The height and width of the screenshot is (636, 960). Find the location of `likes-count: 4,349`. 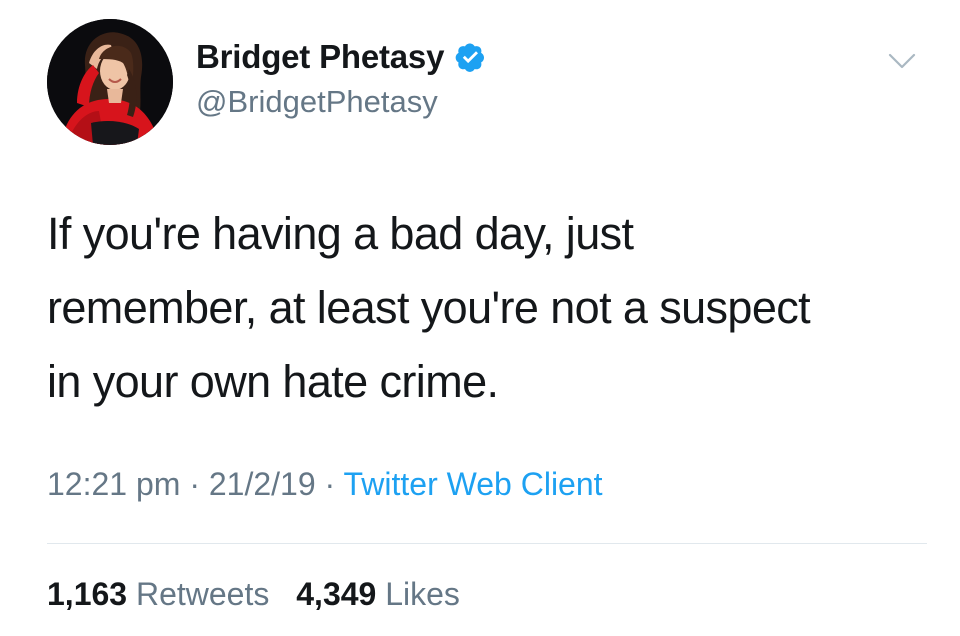

likes-count: 4,349 is located at coordinates (336, 594).